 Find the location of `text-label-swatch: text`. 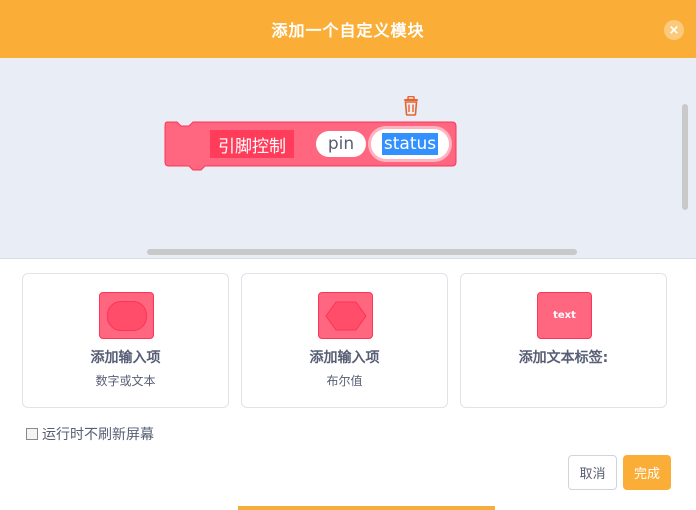

text-label-swatch: text is located at coordinates (564, 315).